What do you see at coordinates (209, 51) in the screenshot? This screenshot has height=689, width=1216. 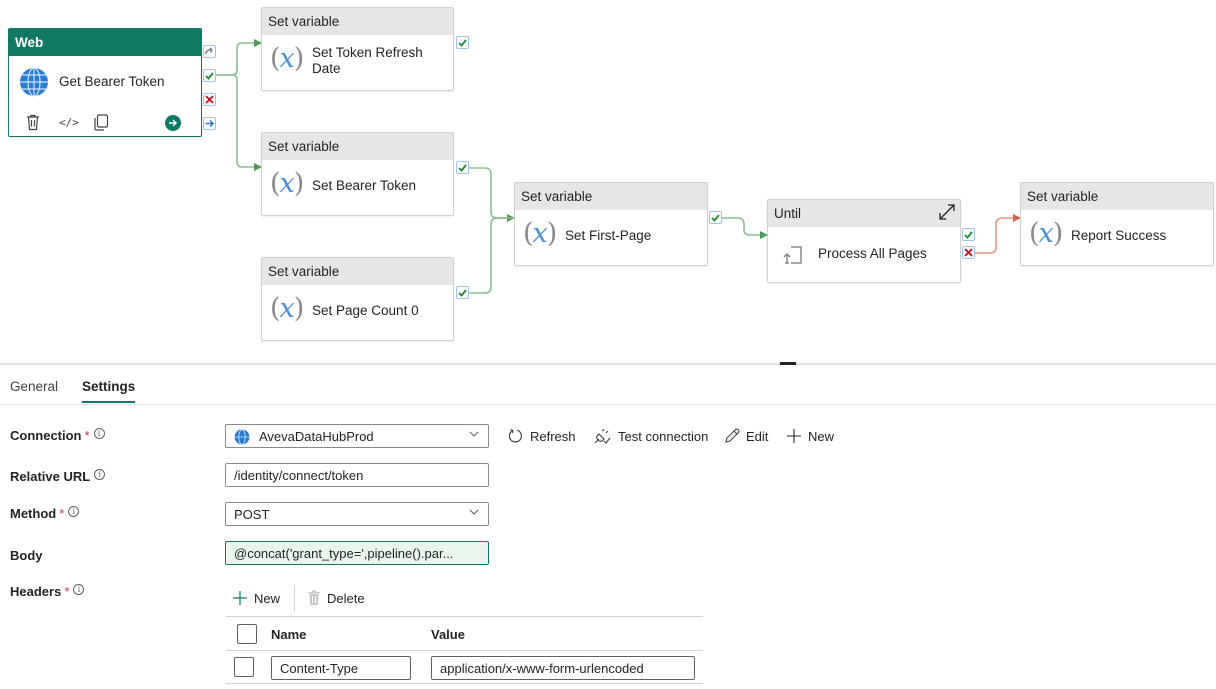 I see `port-skip` at bounding box center [209, 51].